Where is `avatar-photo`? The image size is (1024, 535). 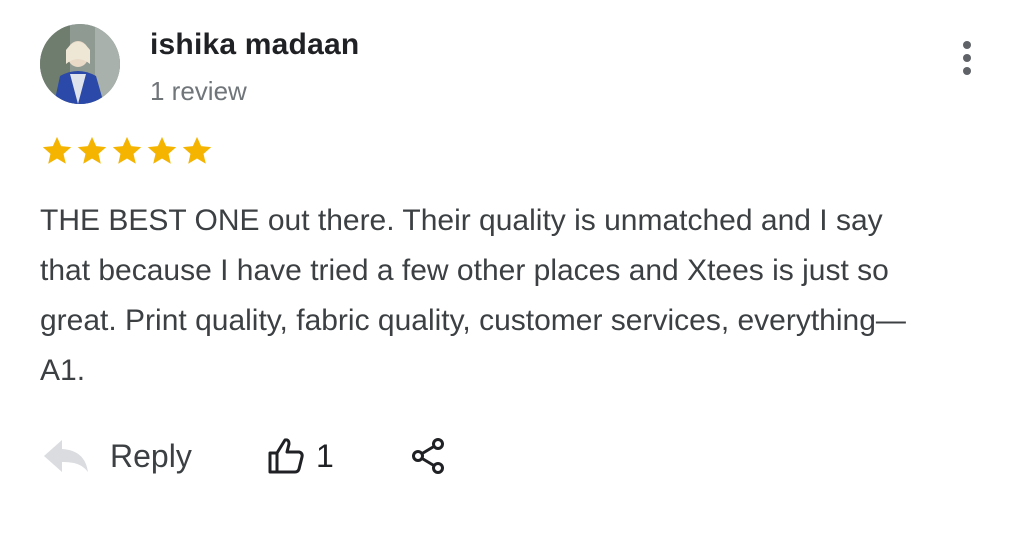
avatar-photo is located at coordinates (80, 64).